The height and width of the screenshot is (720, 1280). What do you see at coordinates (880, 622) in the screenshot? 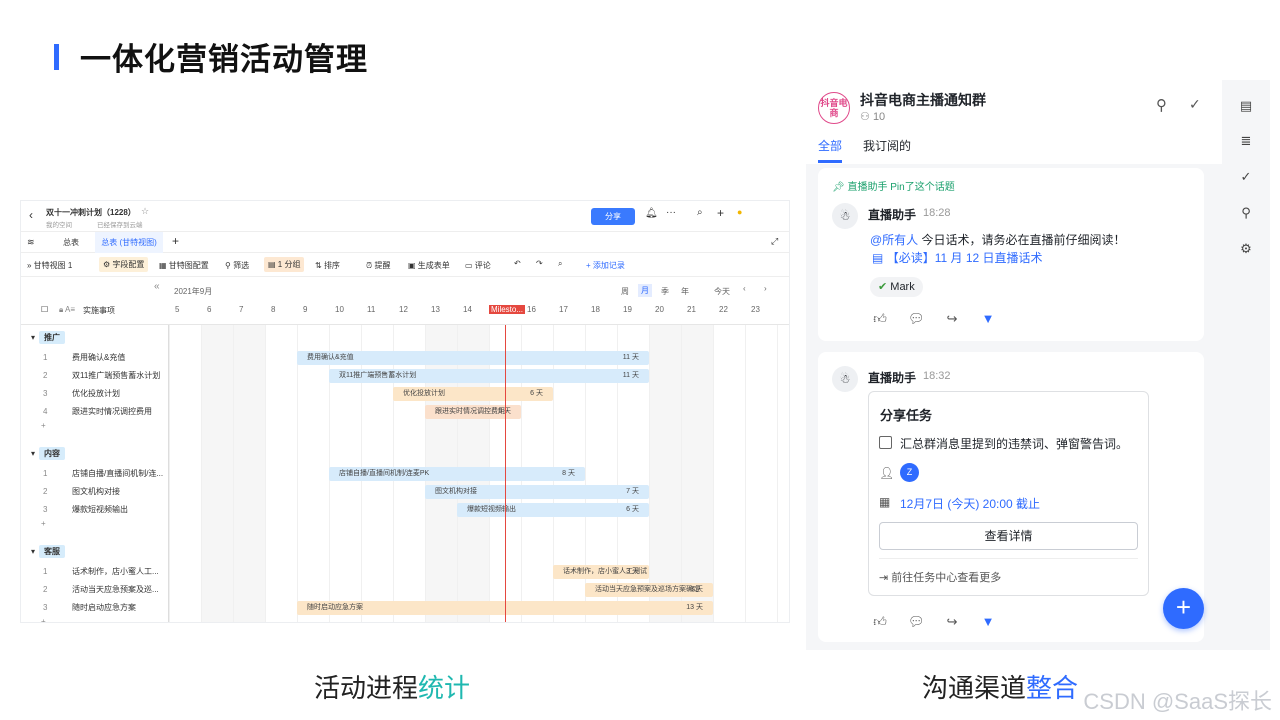
I see `like-icon-2: 👍︎` at bounding box center [880, 622].